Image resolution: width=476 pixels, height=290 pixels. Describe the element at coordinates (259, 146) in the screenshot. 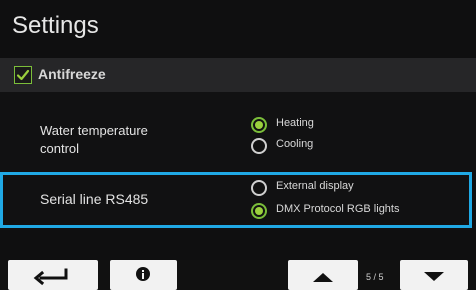

I see `cooling-radio` at that location.